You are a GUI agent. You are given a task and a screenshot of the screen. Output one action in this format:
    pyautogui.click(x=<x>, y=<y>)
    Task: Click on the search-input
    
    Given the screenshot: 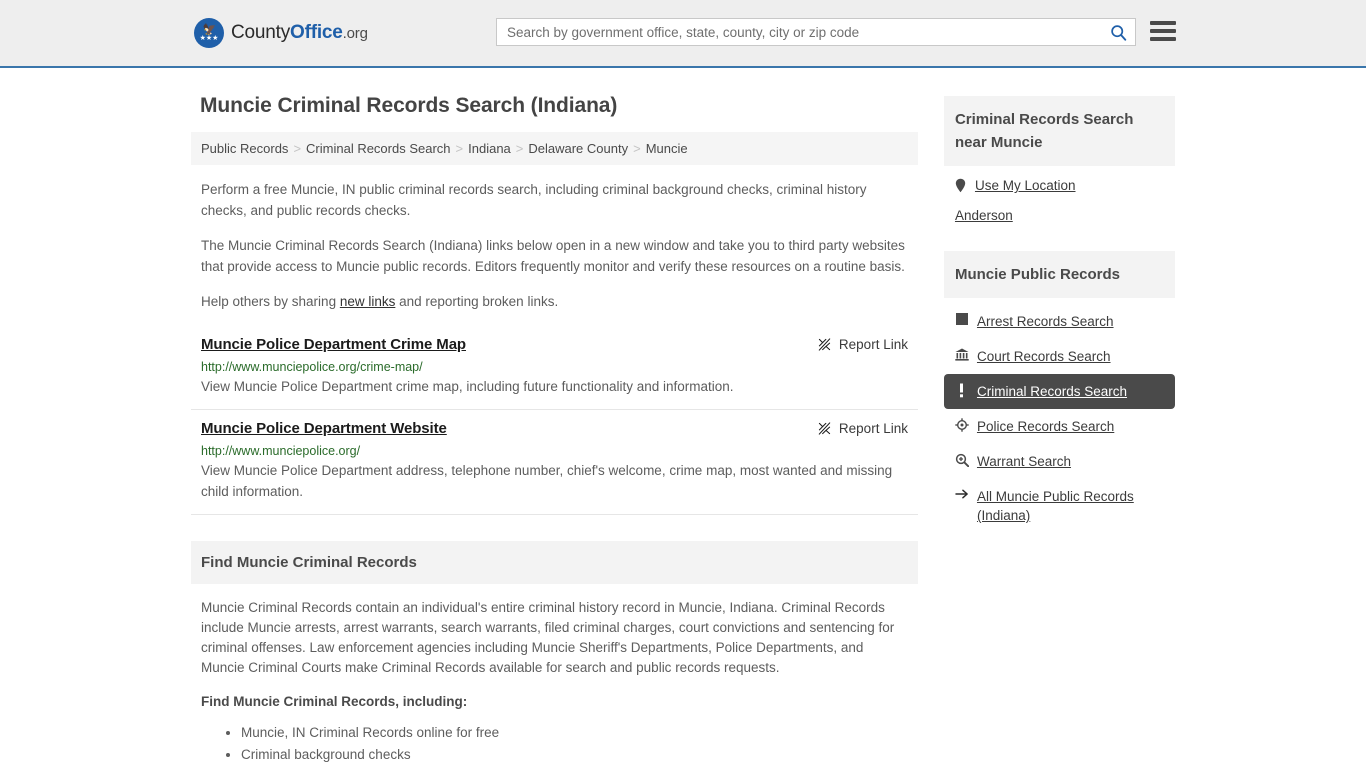 What is the action you would take?
    pyautogui.click(x=799, y=32)
    